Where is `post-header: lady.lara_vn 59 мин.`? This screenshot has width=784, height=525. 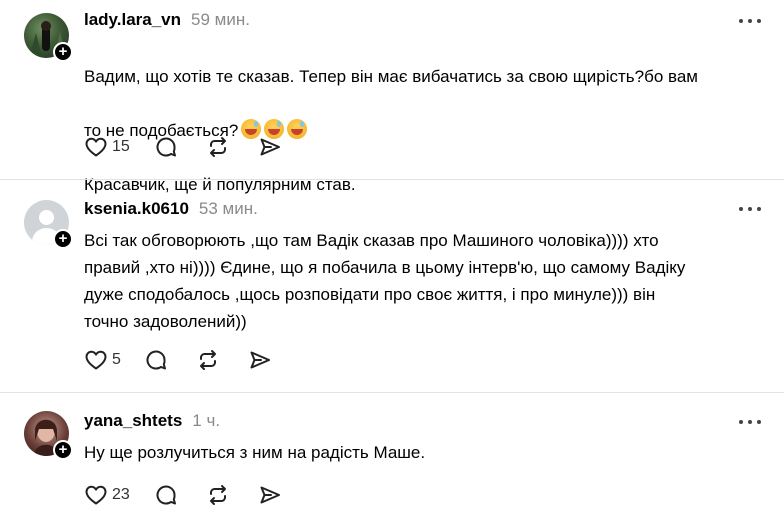 post-header: lady.lara_vn 59 мин. is located at coordinates (167, 21).